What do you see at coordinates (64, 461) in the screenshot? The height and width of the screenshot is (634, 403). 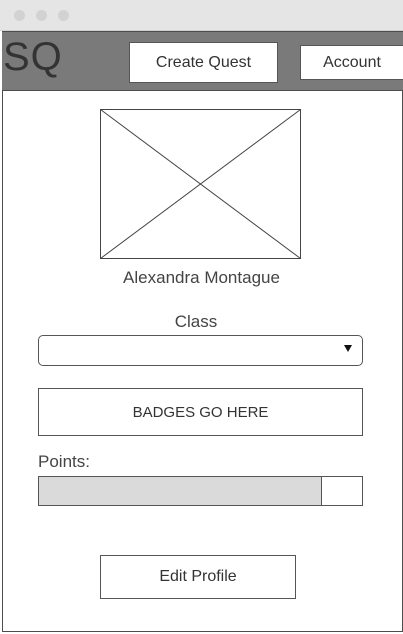 I see `points-label: Points:` at bounding box center [64, 461].